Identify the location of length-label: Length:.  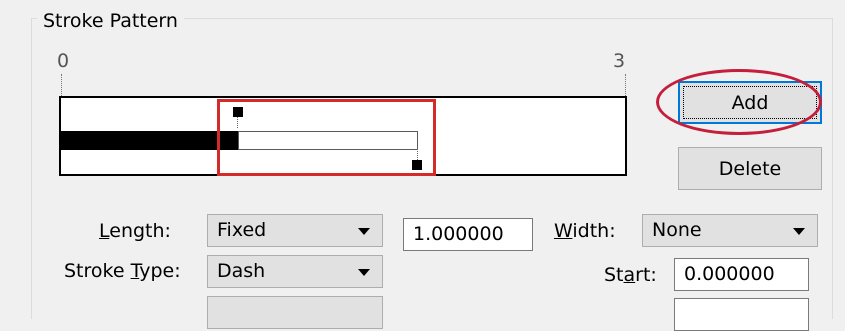
(135, 231).